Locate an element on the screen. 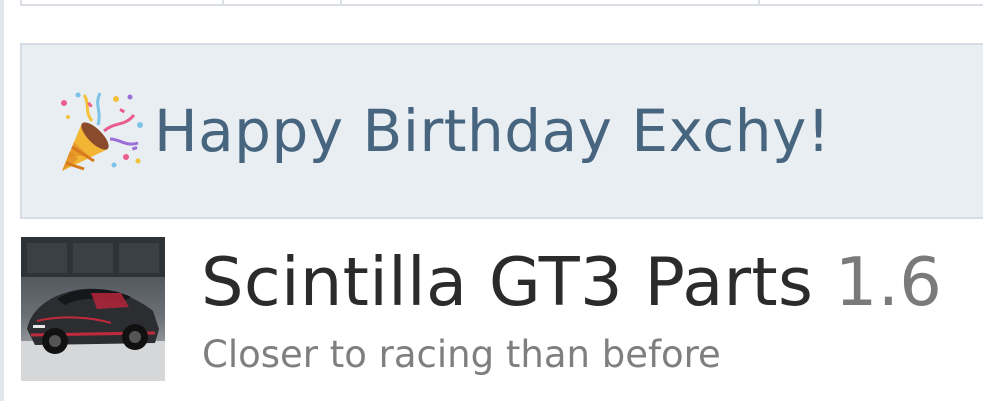 The image size is (983, 401). resource-version: 1.6 is located at coordinates (888, 282).